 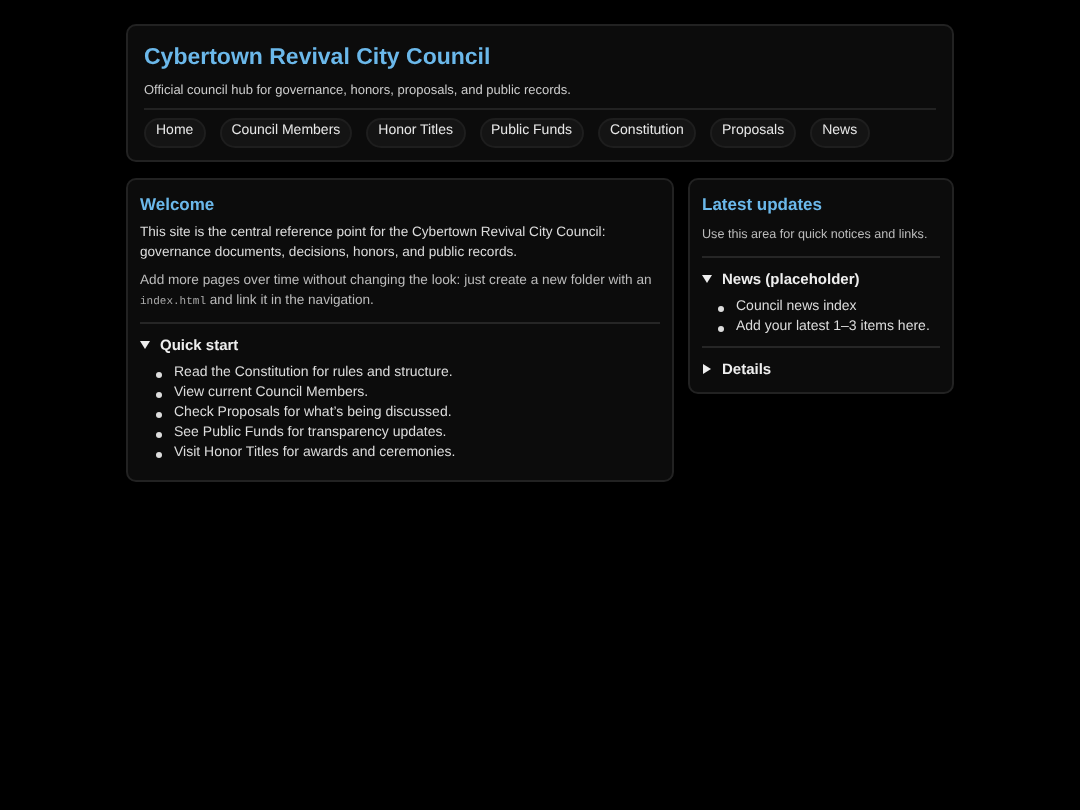 I want to click on section-title: Latest updates, so click(x=763, y=205).